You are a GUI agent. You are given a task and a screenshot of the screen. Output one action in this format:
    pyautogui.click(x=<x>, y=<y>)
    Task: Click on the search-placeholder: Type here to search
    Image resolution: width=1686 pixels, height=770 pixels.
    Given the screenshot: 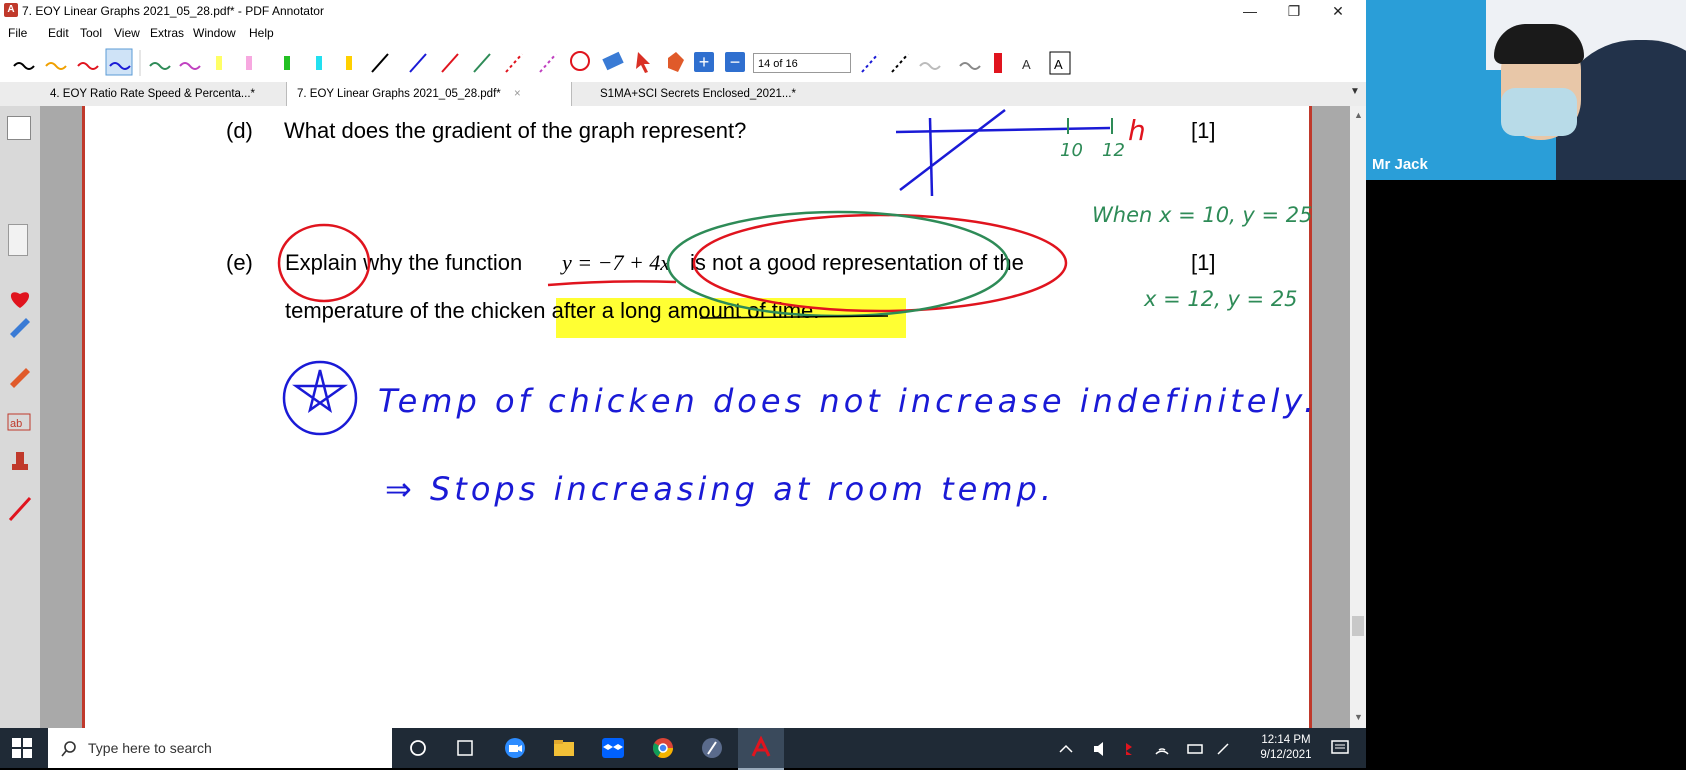 What is the action you would take?
    pyautogui.click(x=150, y=748)
    